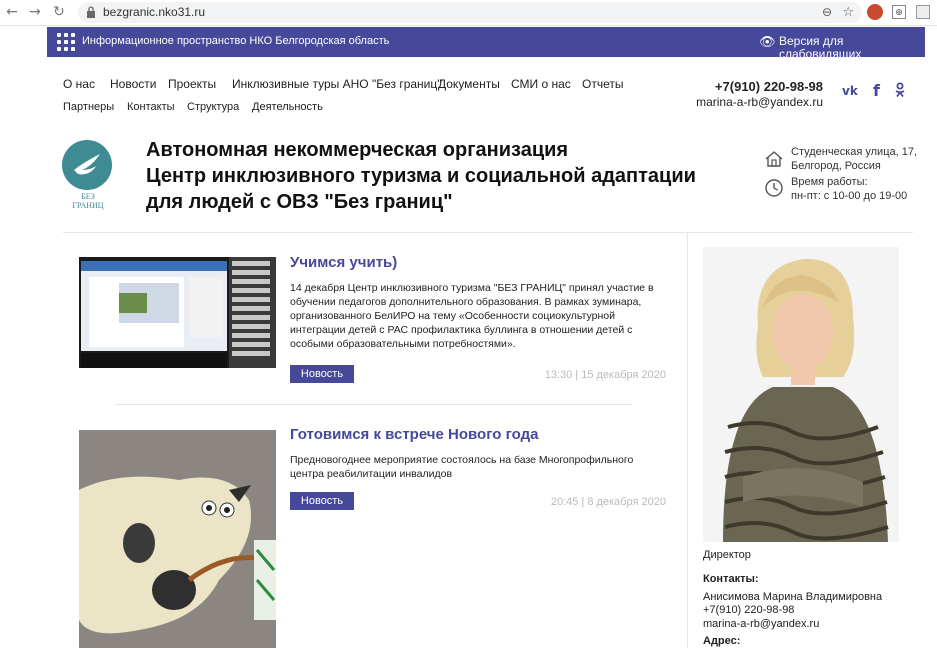 Image resolution: width=937 pixels, height=648 pixels. Describe the element at coordinates (854, 152) in the screenshot. I see `address-line: Студенческая улица, 17,` at that location.